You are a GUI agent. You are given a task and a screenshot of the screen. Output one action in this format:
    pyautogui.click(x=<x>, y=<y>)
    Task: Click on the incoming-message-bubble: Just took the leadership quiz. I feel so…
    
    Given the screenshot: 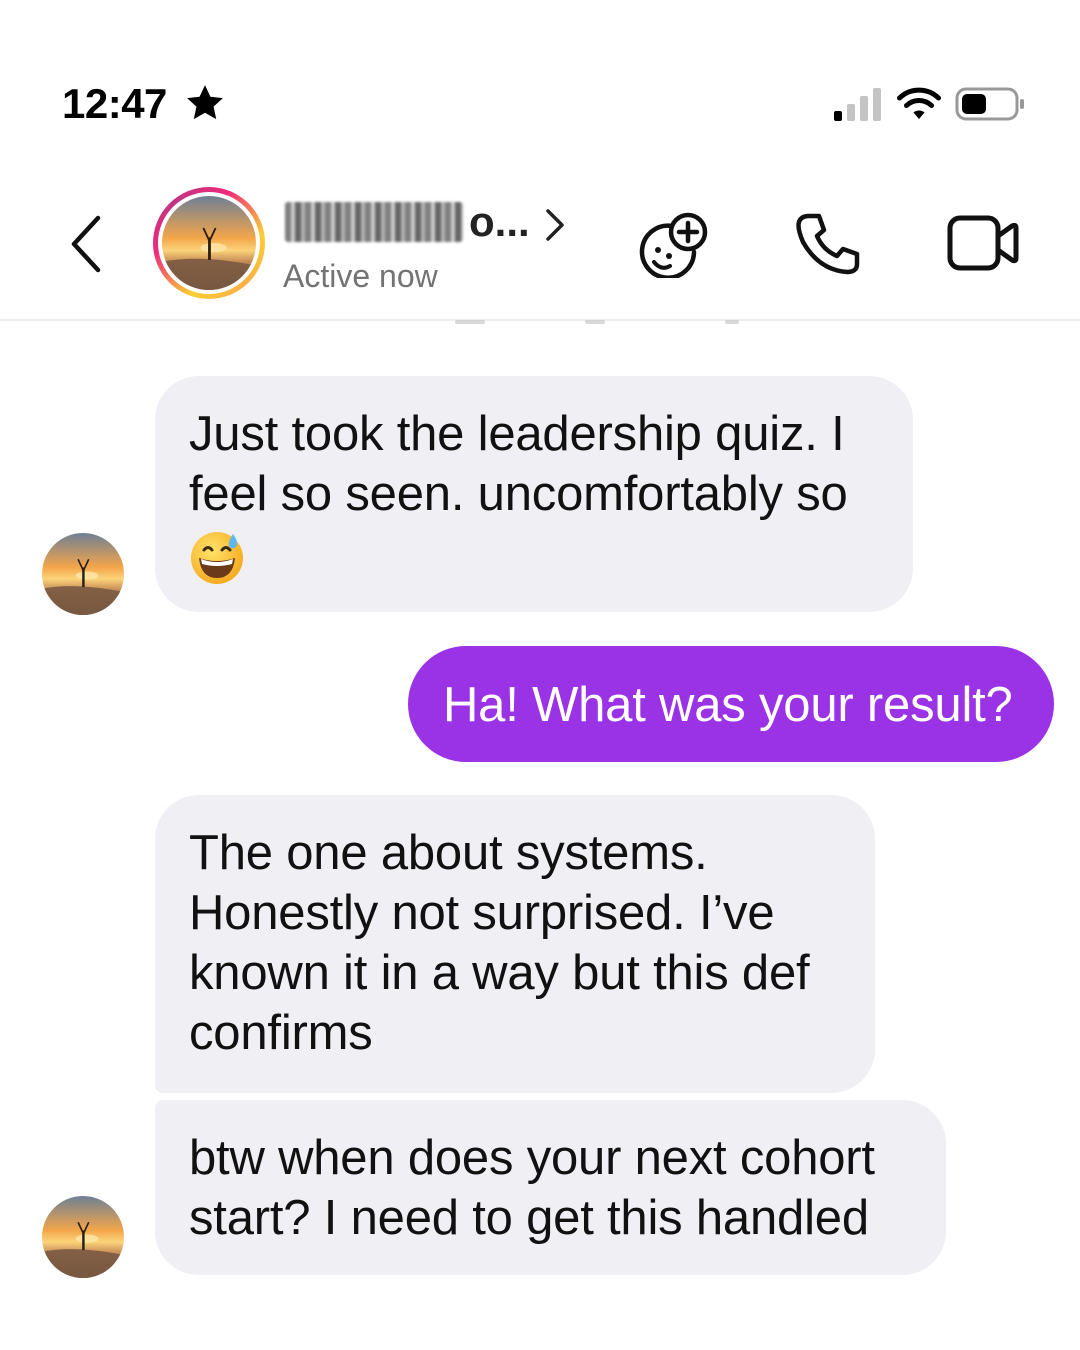 What is the action you would take?
    pyautogui.click(x=534, y=494)
    